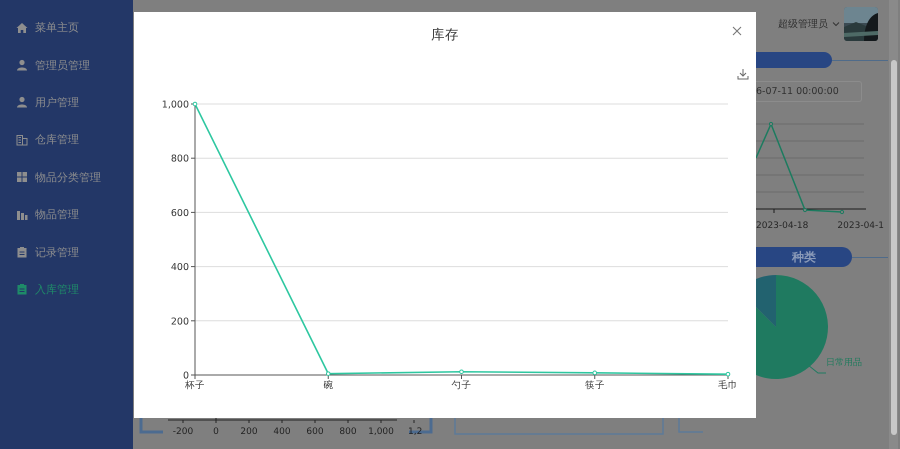 This screenshot has width=900, height=449. What do you see at coordinates (328, 385) in the screenshot?
I see `axis-label: 碗` at bounding box center [328, 385].